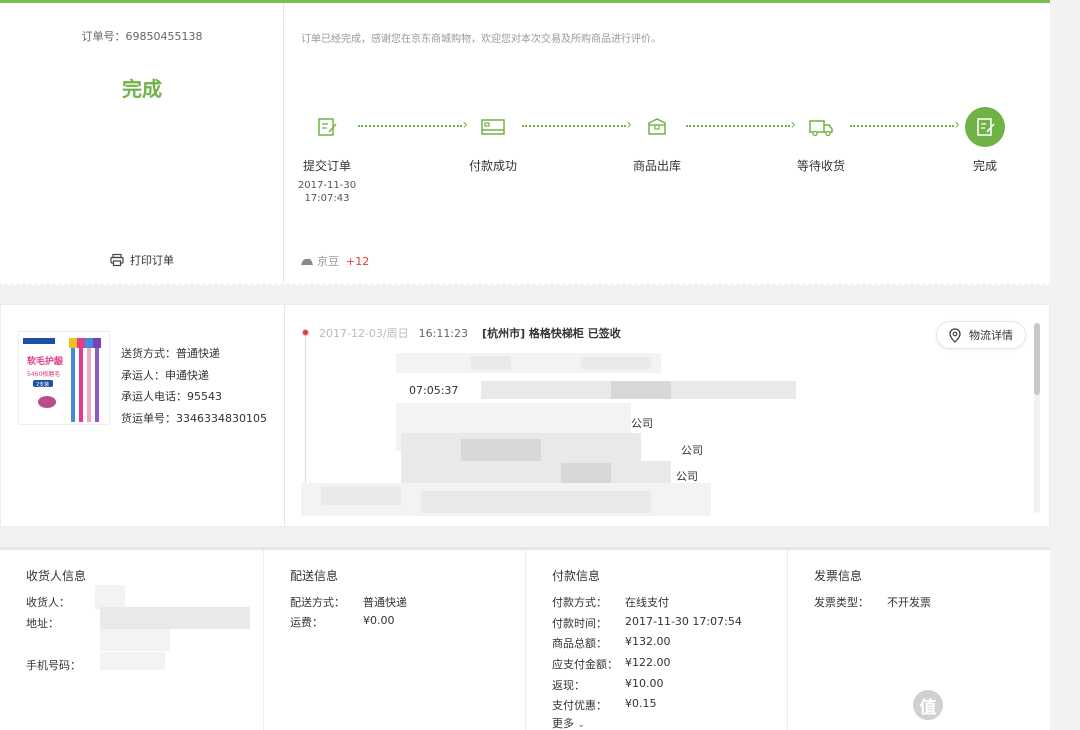 This screenshot has width=1080, height=730. Describe the element at coordinates (117, 260) in the screenshot. I see `printer-icon` at that location.